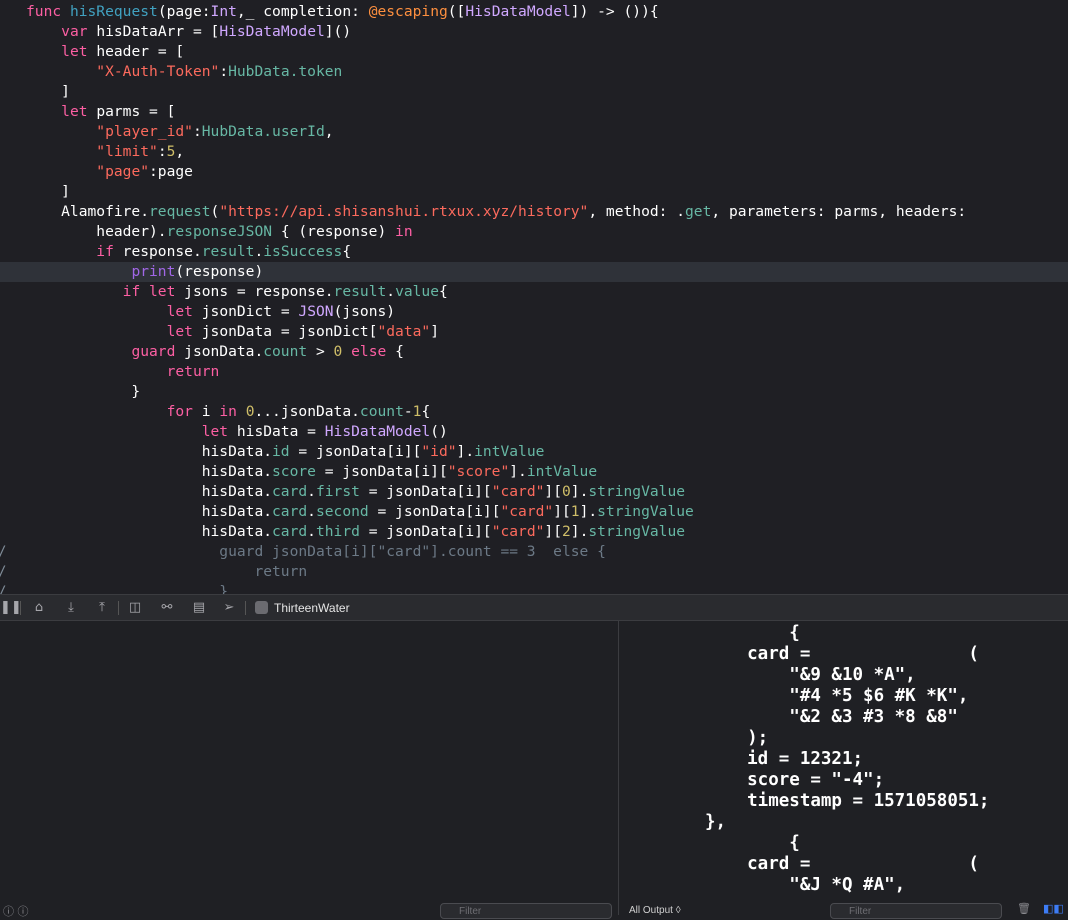 This screenshot has width=1068, height=920. I want to click on step-out-icon: ⤒, so click(102, 608).